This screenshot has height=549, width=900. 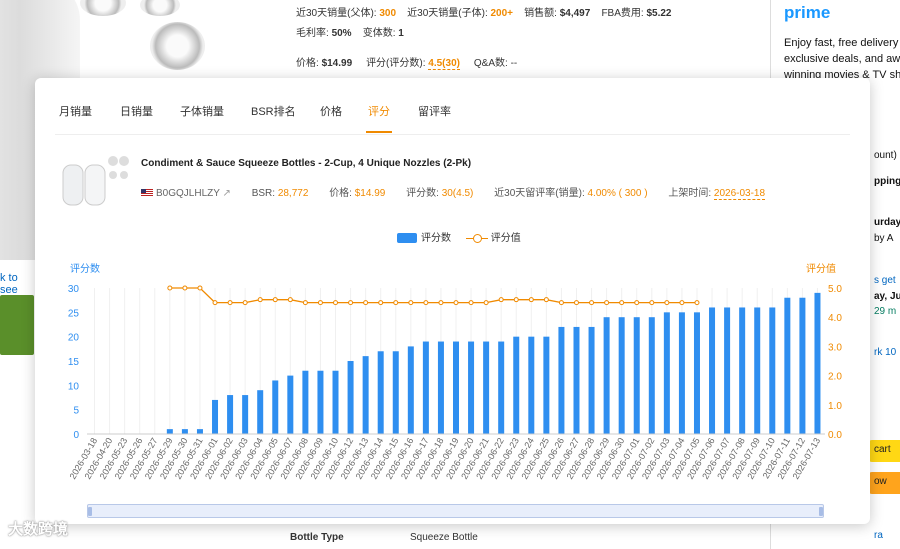 I want to click on product-thumbnail, so click(x=17, y=325).